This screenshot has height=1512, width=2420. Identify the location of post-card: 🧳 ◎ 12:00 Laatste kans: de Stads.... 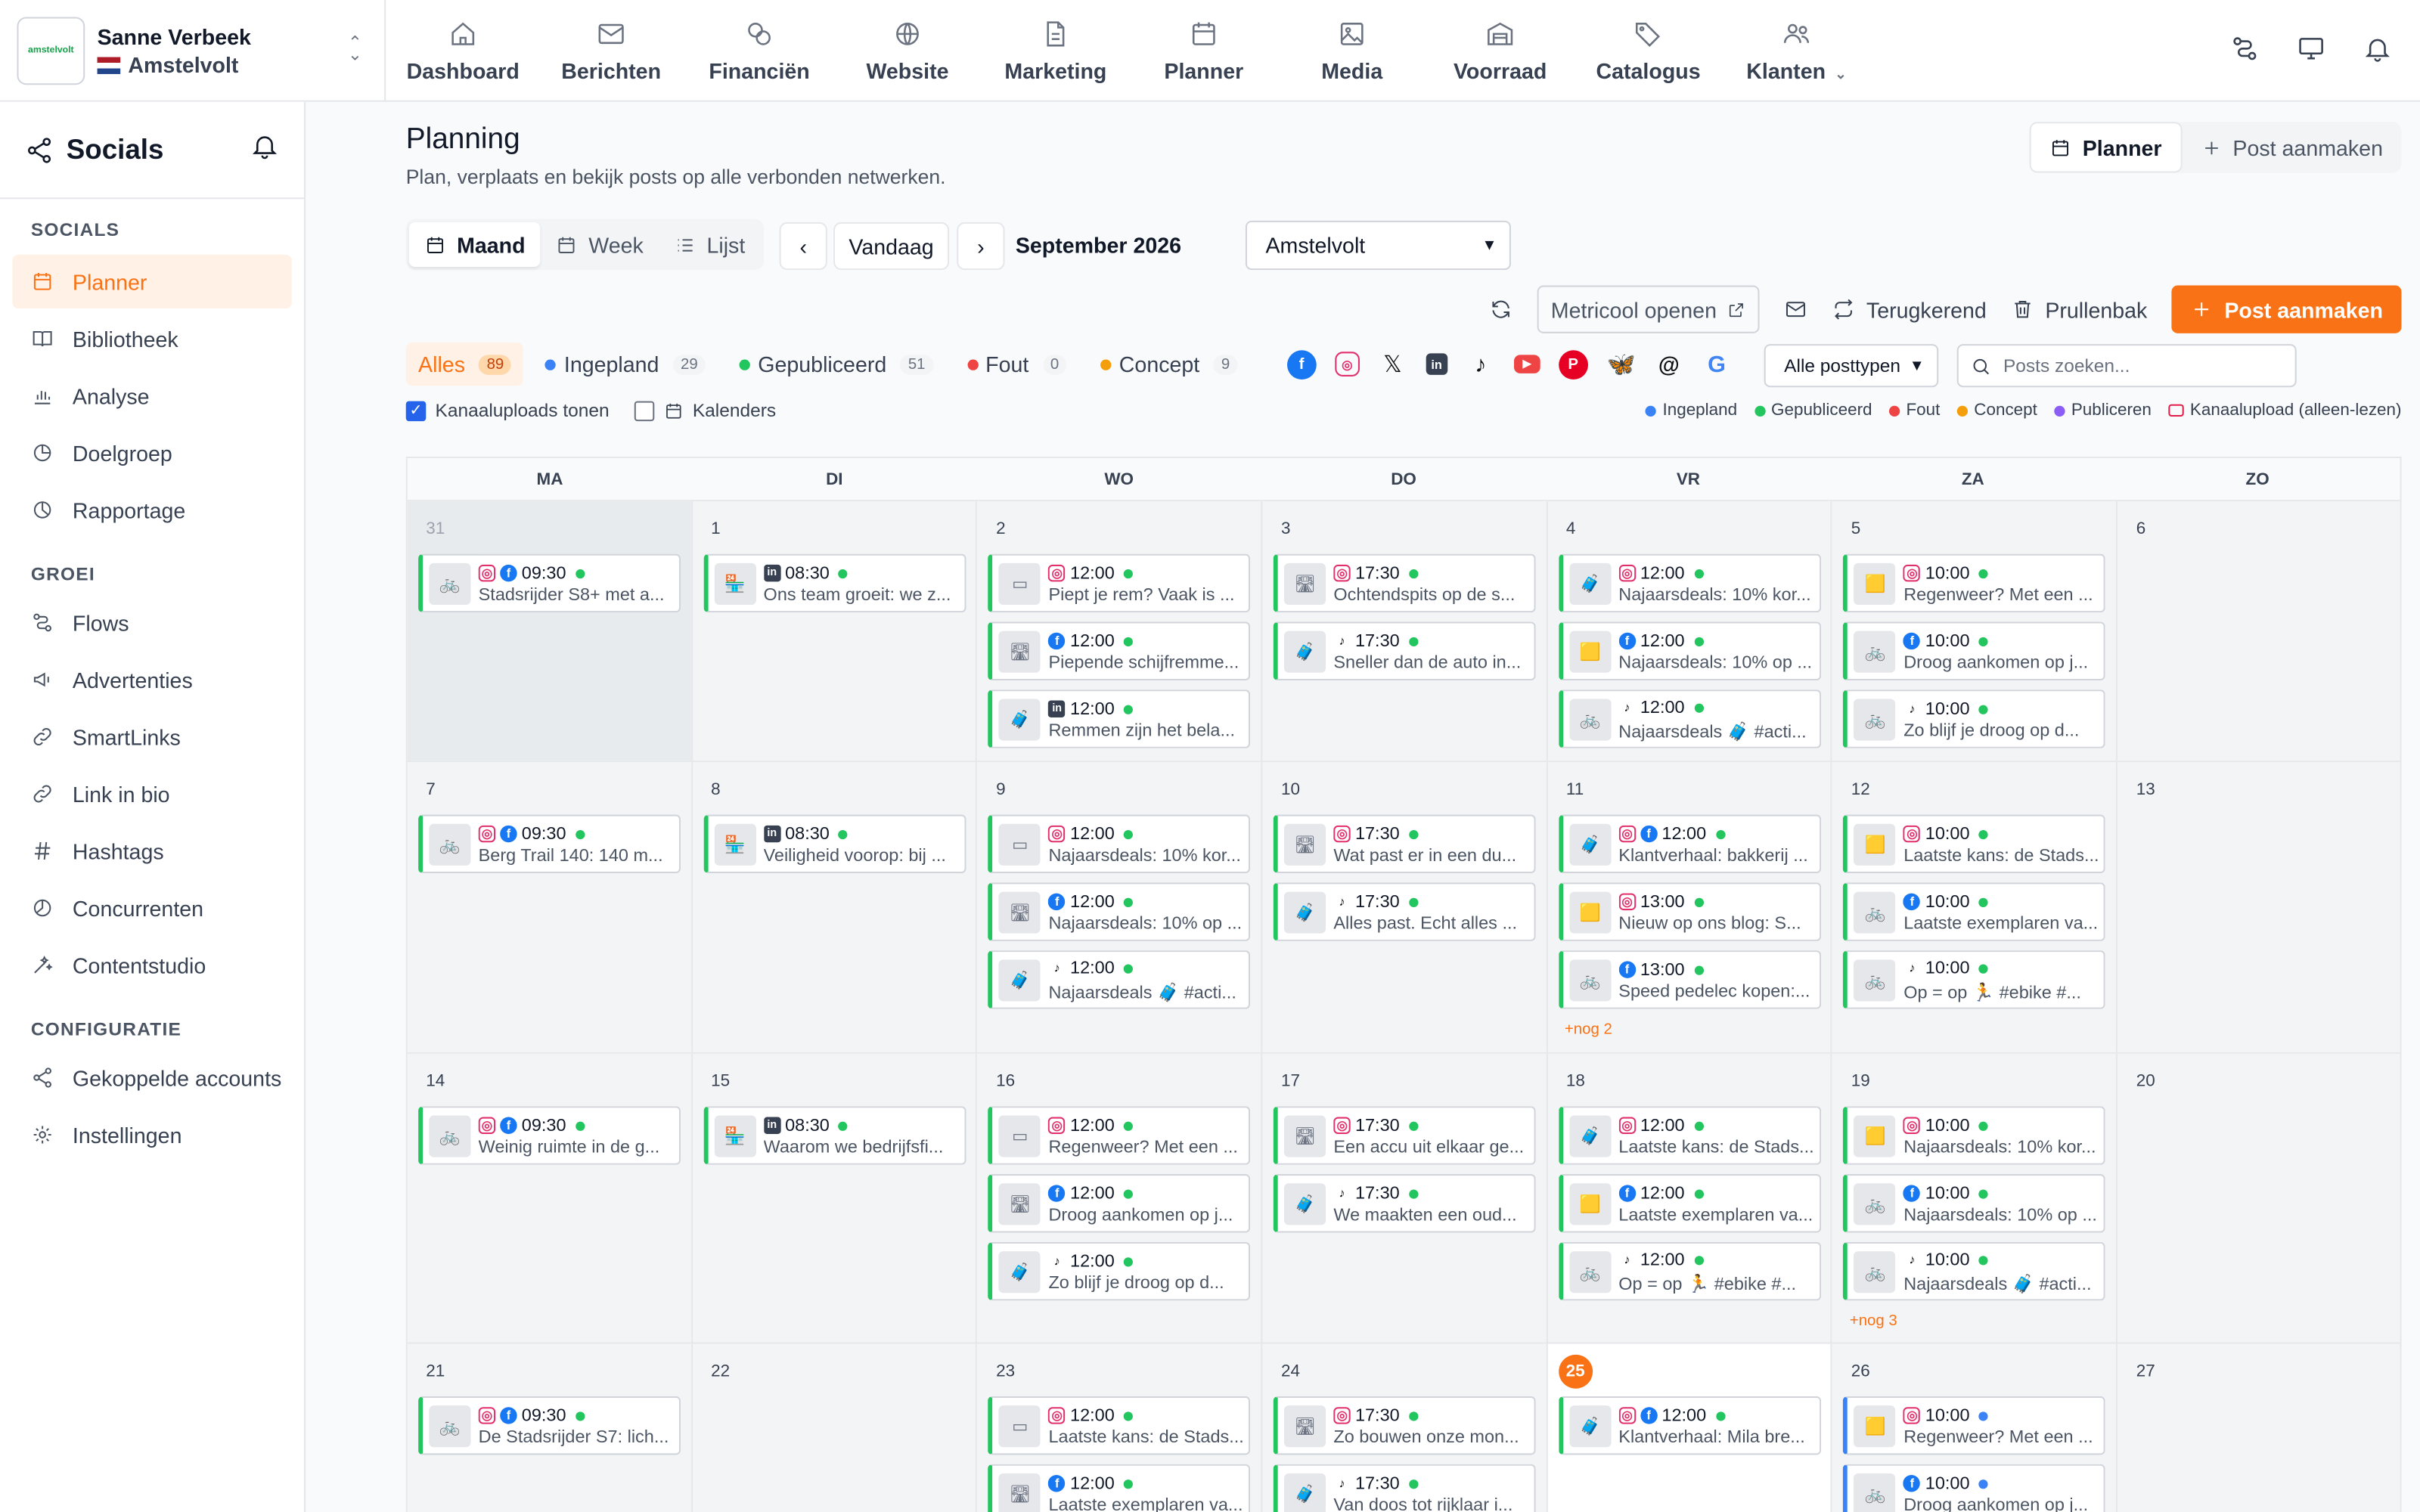
(1689, 1135).